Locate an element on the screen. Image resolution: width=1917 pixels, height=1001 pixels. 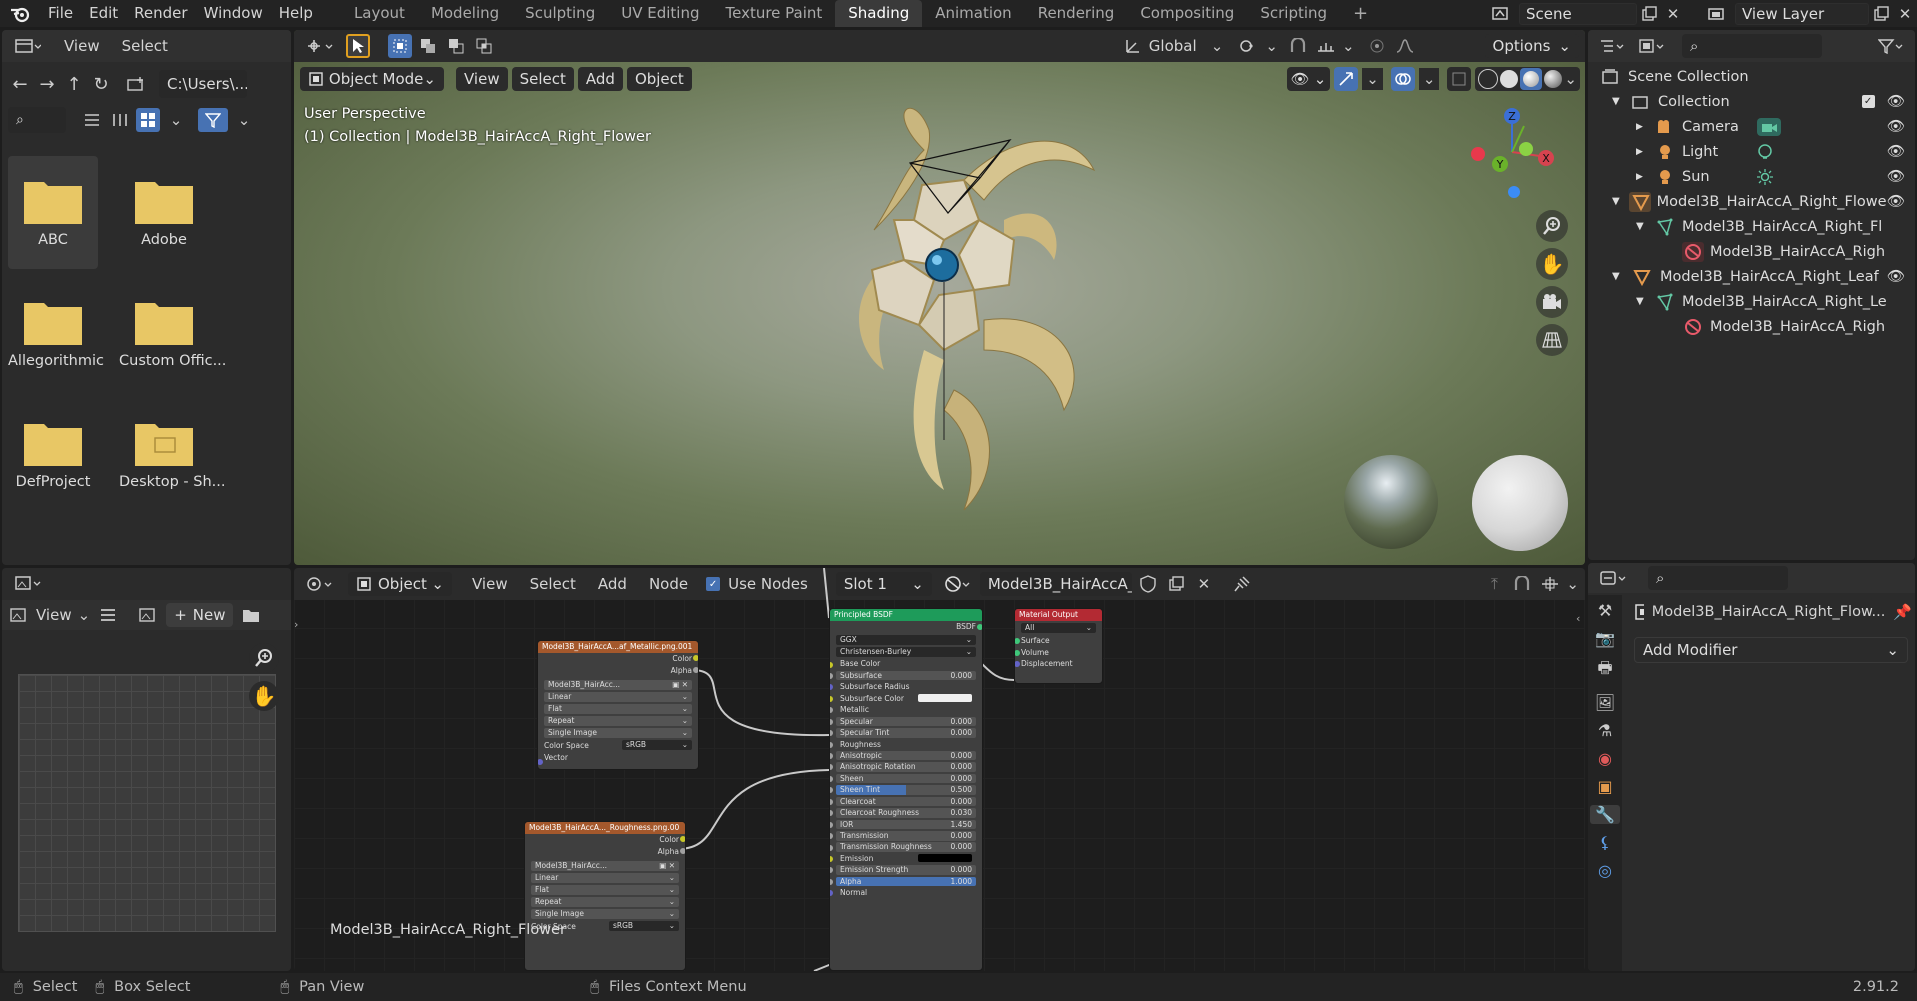
bsdf-input-row: Roughness is located at coordinates (903, 744).